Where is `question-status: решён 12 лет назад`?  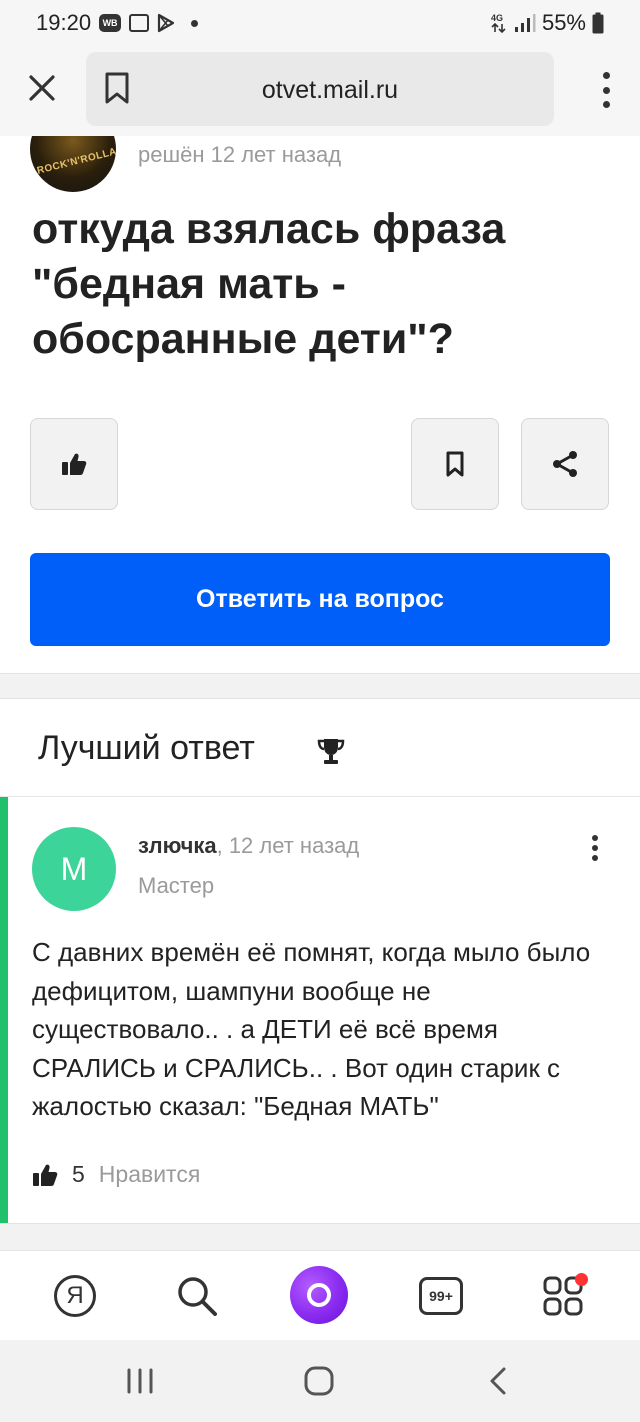
question-status: решён 12 лет назад is located at coordinates (240, 154).